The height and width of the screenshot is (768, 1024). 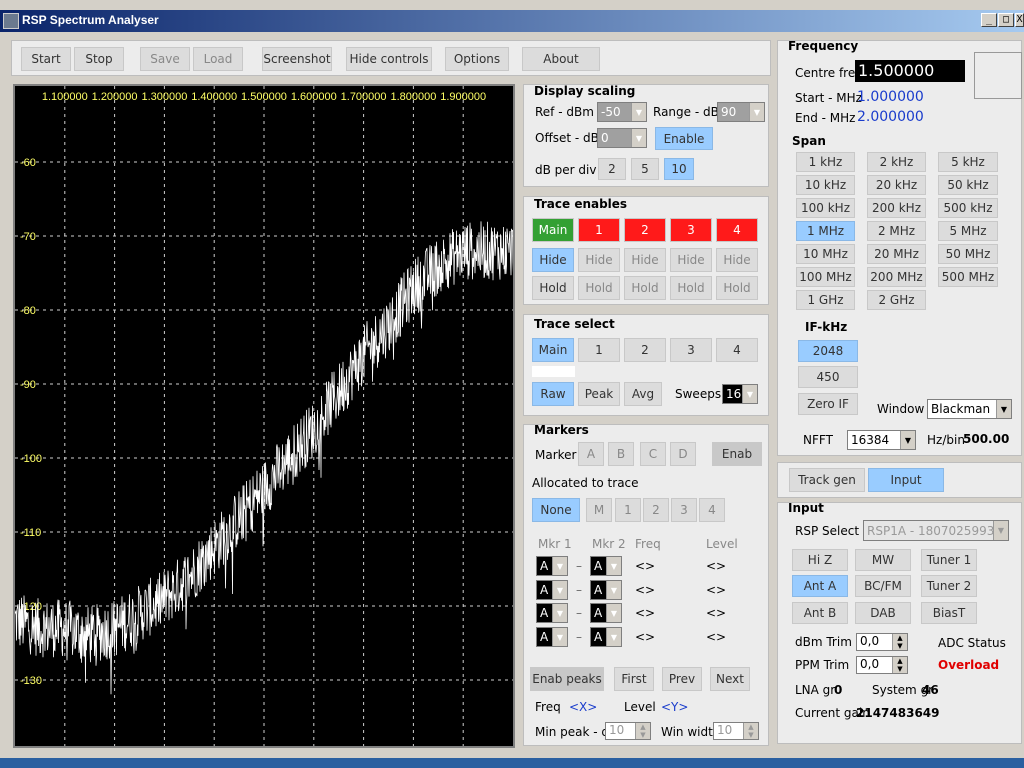 What do you see at coordinates (1019, 20) in the screenshot?
I see `close-button: X` at bounding box center [1019, 20].